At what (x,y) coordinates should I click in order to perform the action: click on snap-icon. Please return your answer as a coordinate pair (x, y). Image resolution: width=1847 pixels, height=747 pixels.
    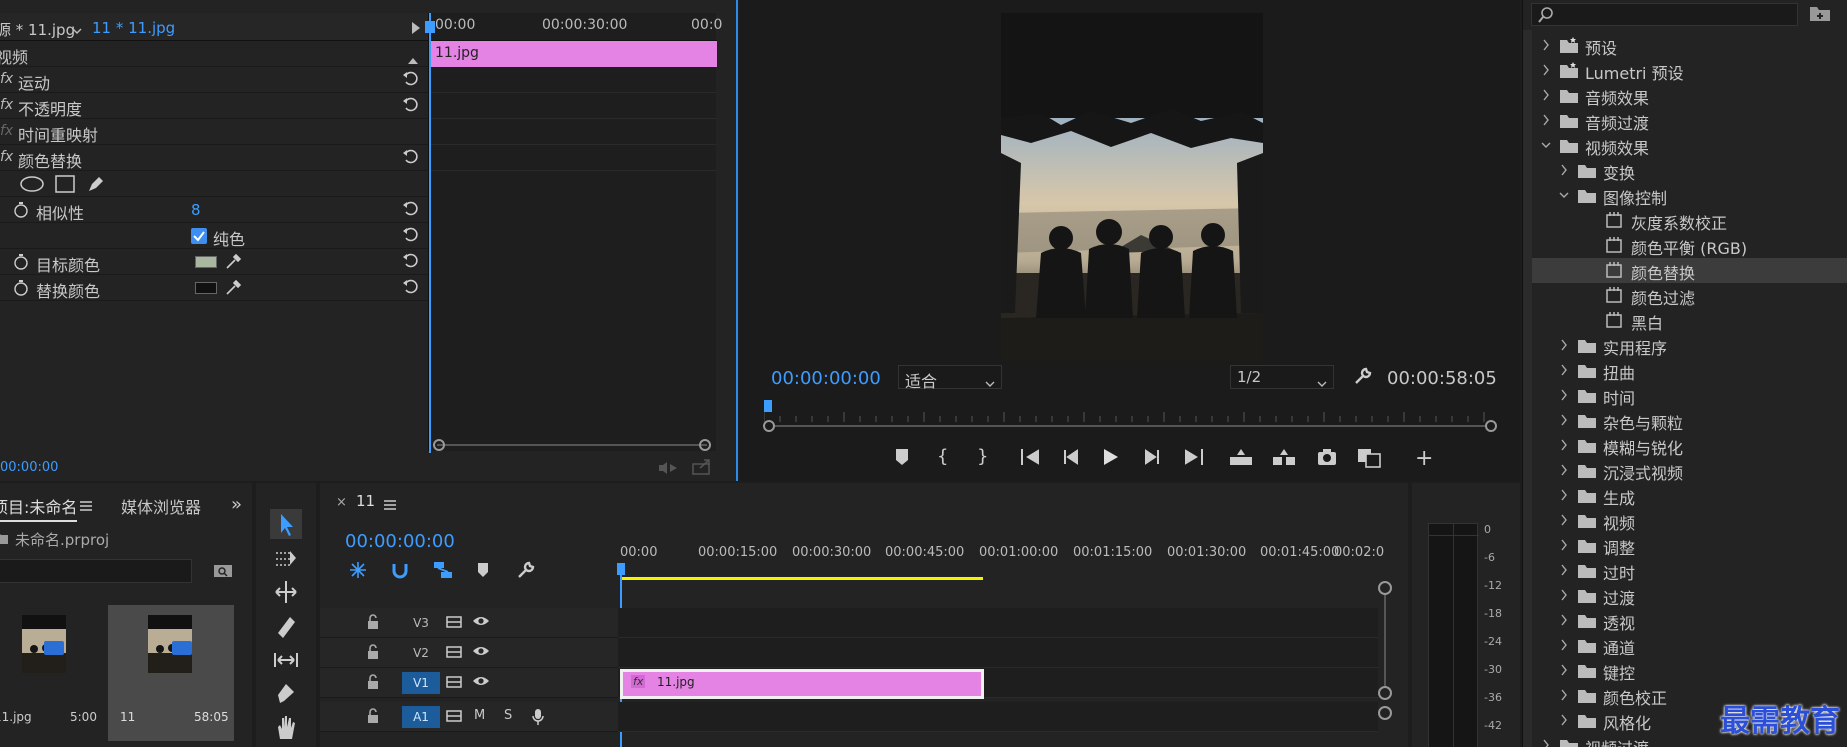
    Looking at the image, I should click on (400, 572).